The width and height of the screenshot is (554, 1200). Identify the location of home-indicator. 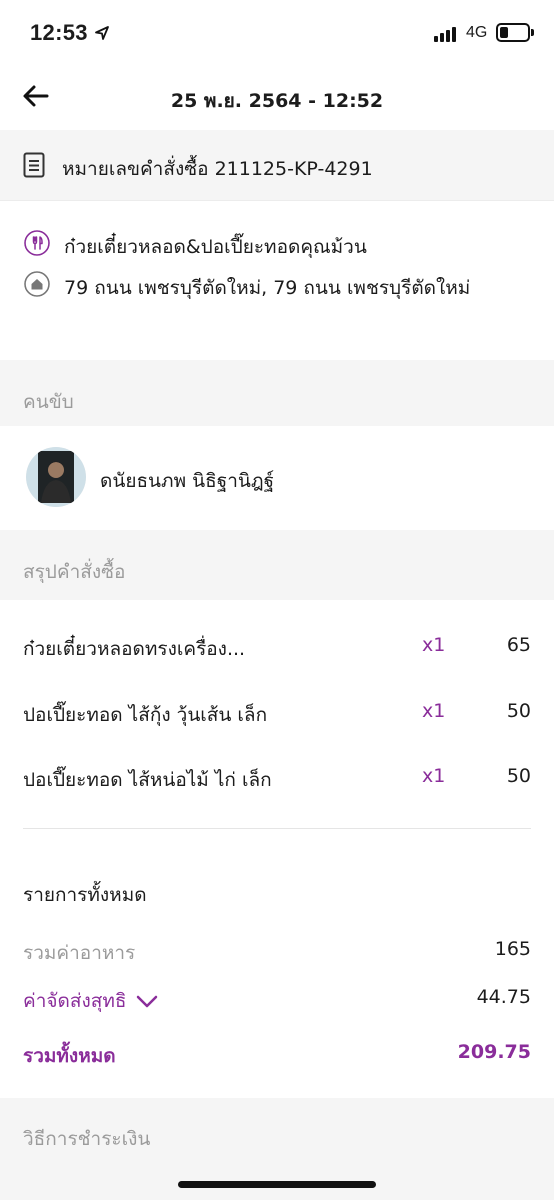
(277, 1184).